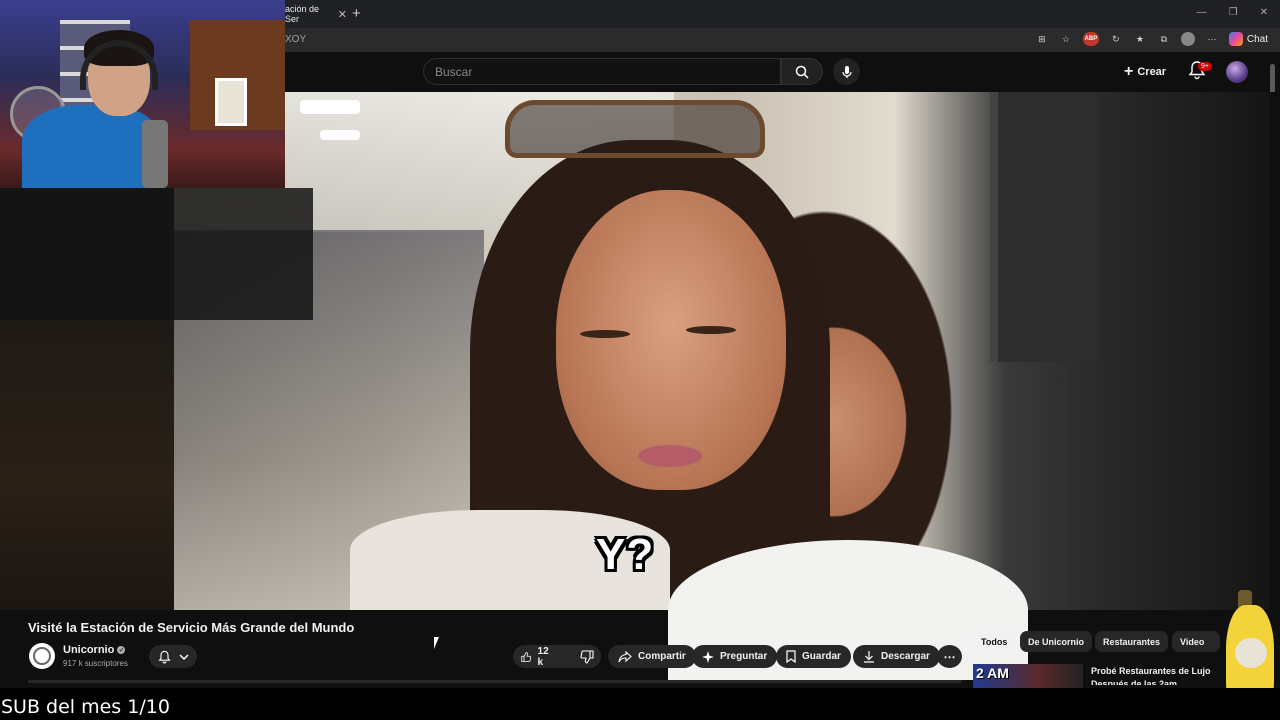 The image size is (1280, 720). Describe the element at coordinates (625, 656) in the screenshot. I see `share-icon` at that location.